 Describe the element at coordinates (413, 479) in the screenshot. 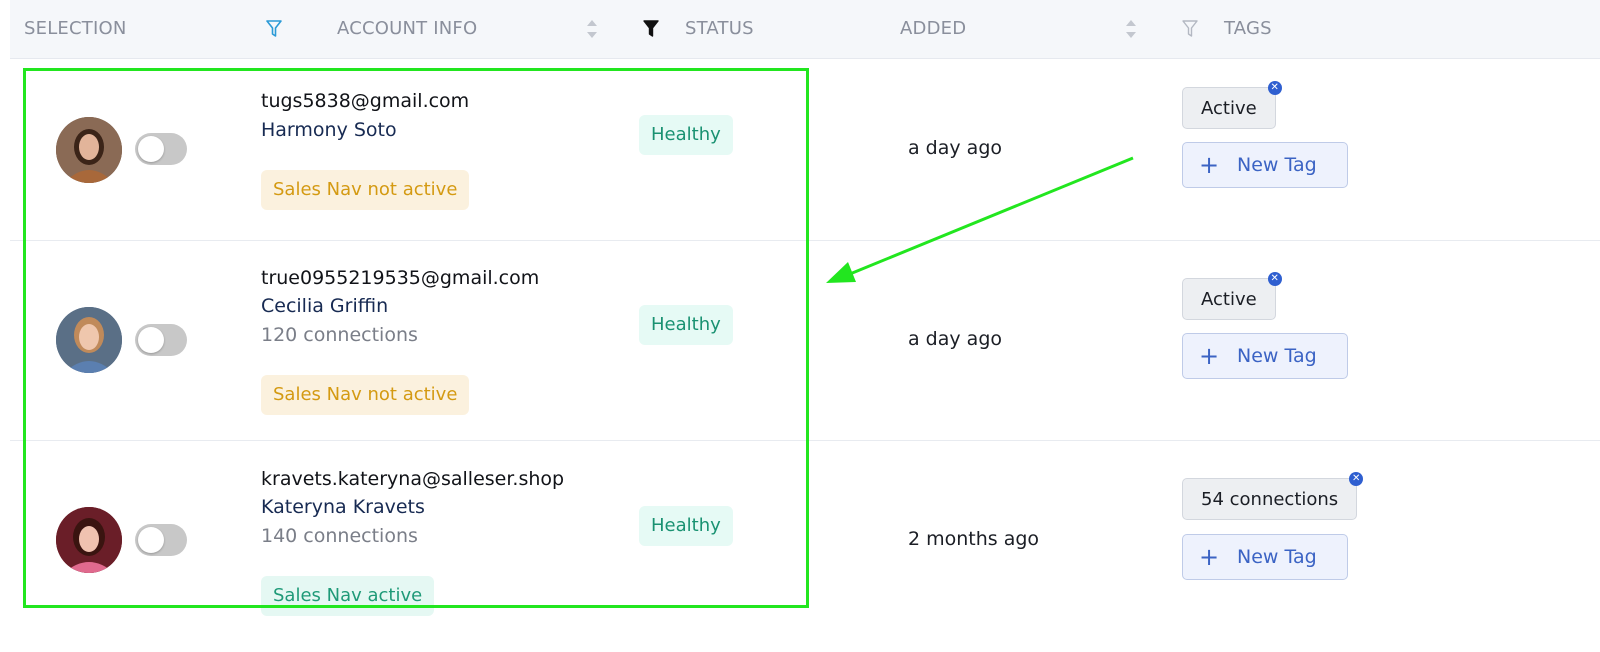

I see `account-email: kravets.kateryna@salleser.shop` at that location.